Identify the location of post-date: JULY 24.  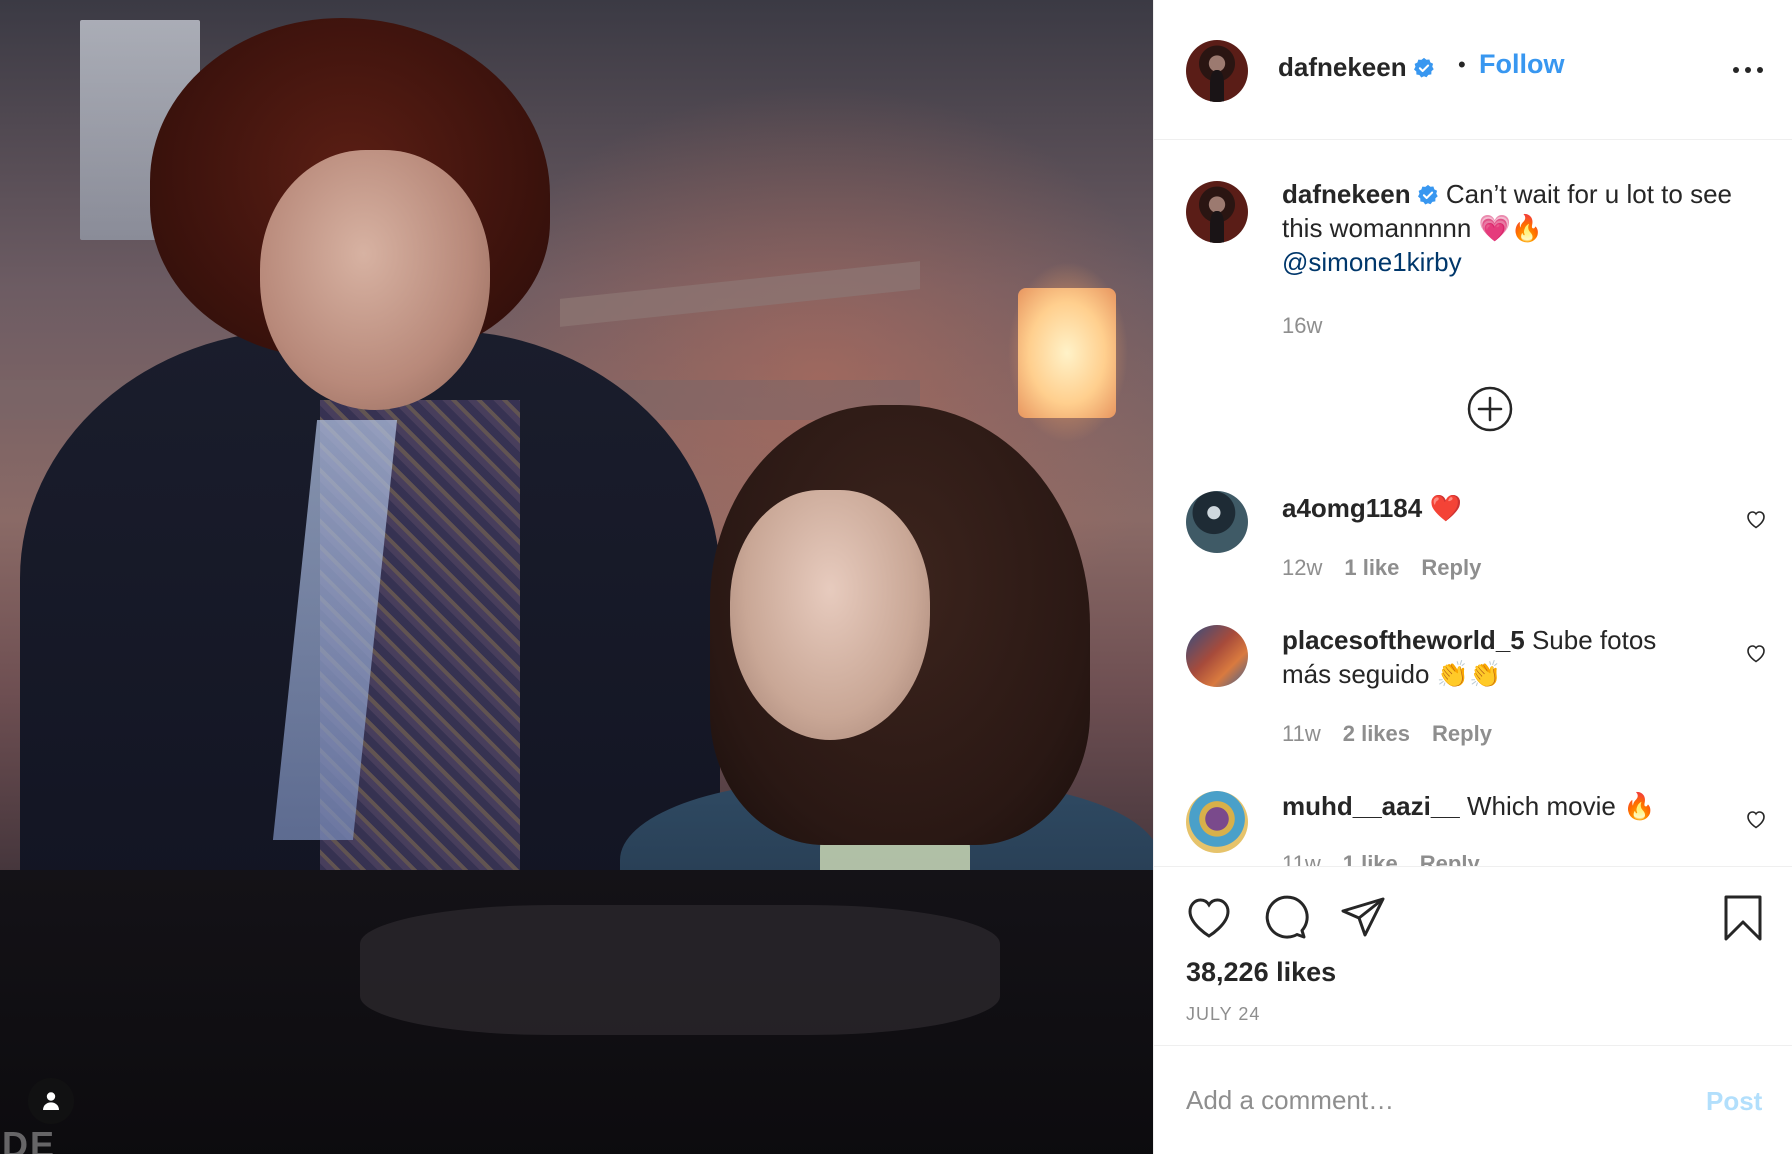
(1223, 1014).